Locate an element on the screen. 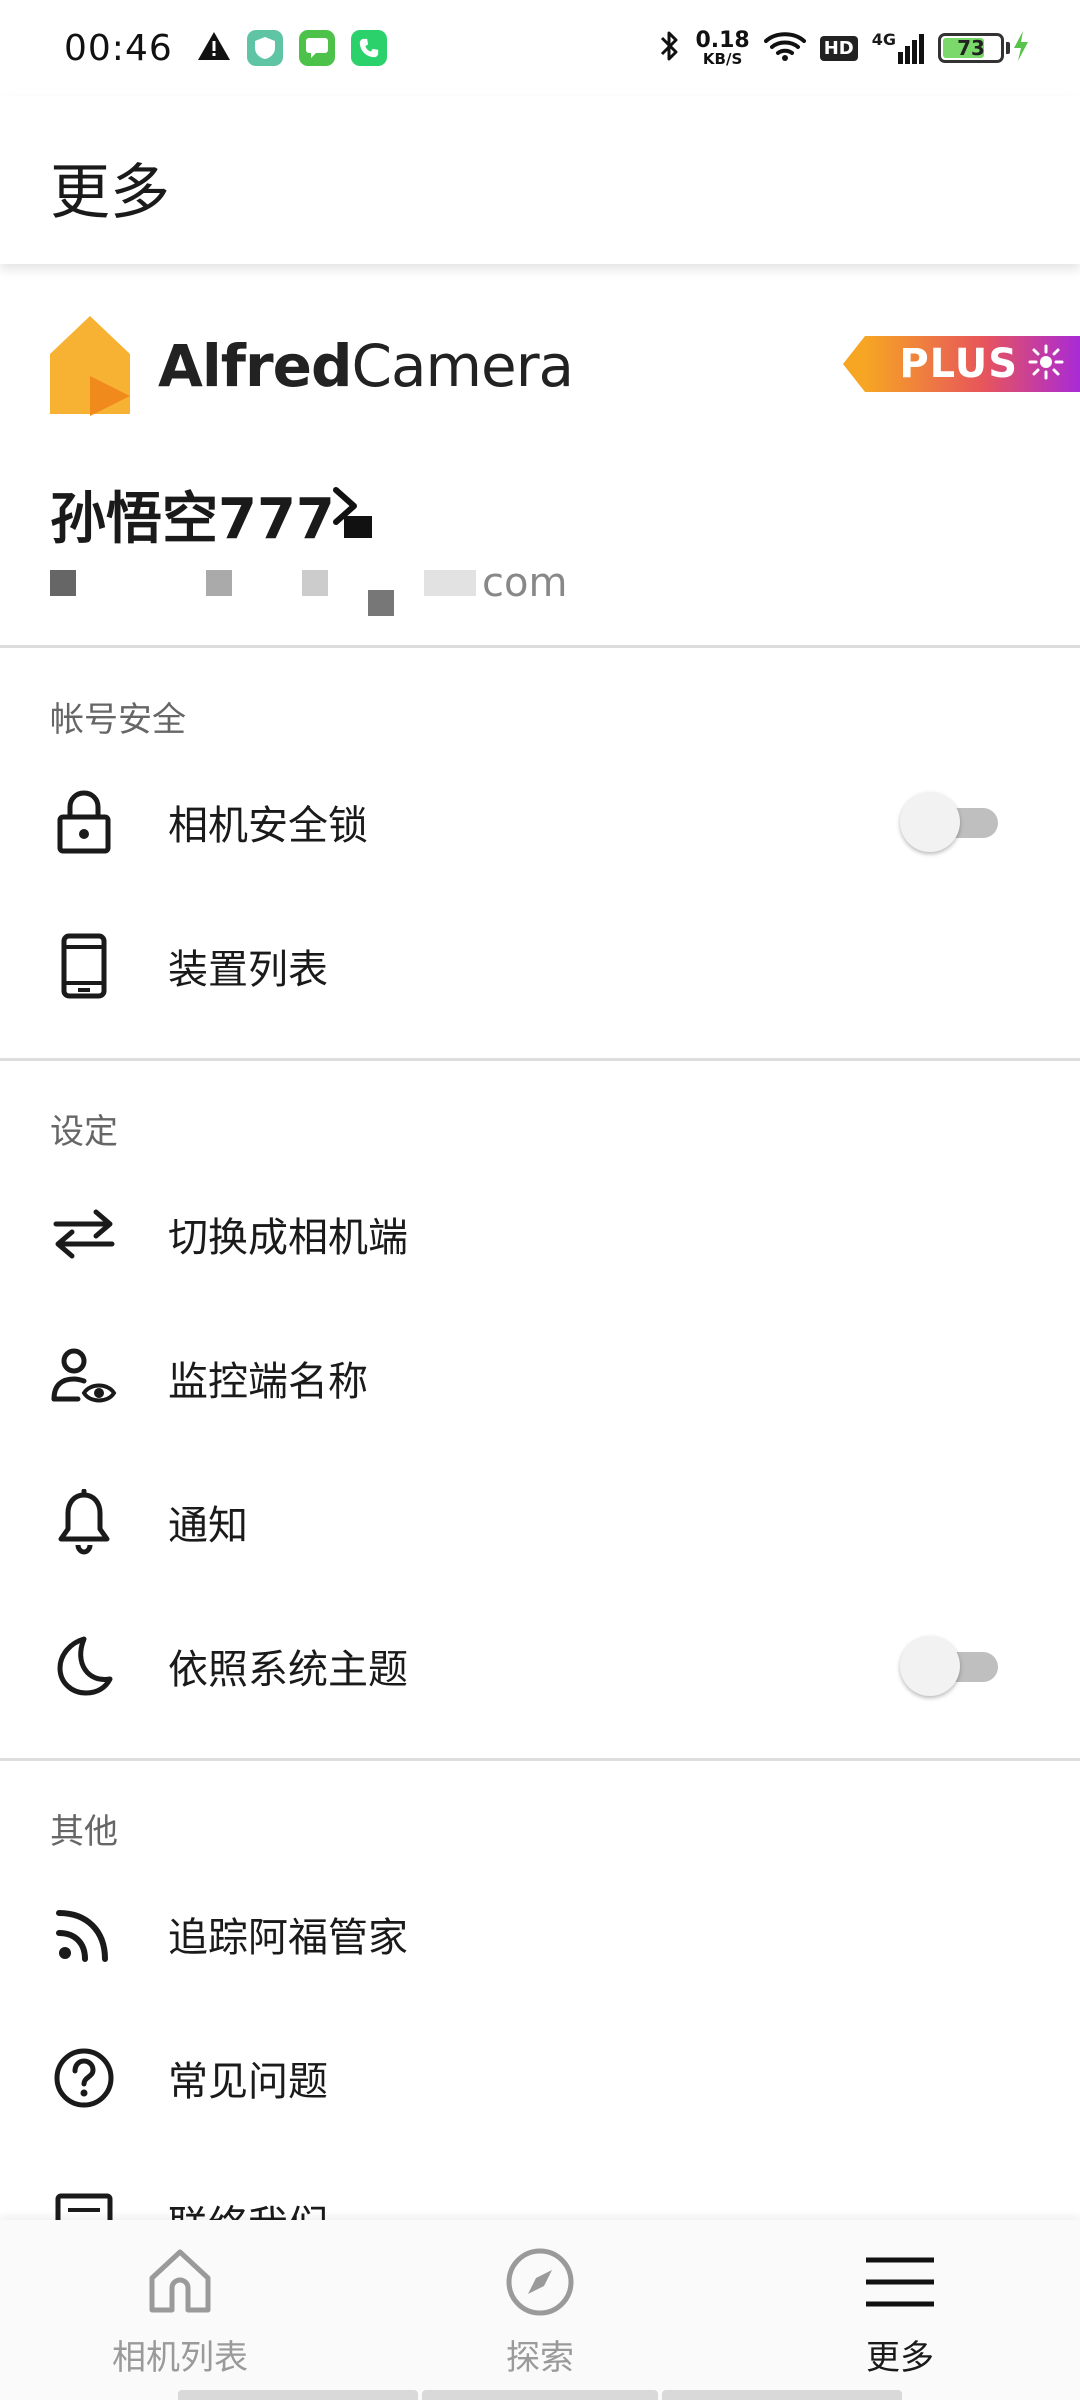  system-theme-toggle is located at coordinates (950, 1666).